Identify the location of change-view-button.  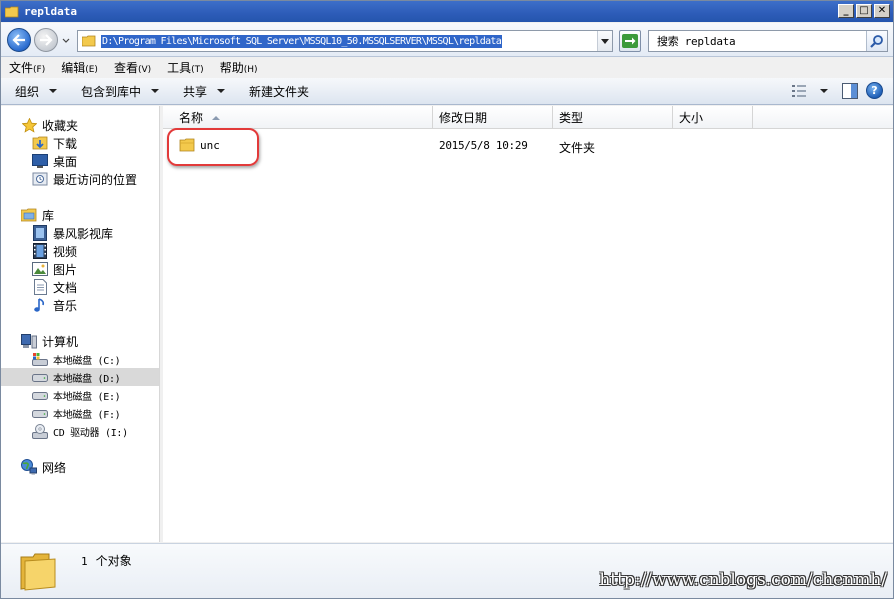
(800, 91).